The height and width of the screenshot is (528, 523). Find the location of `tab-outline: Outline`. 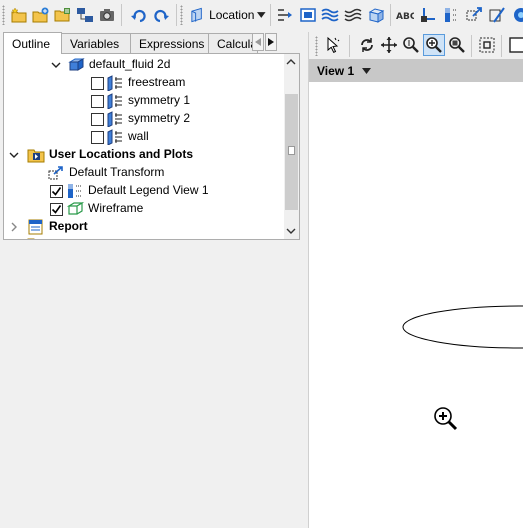

tab-outline: Outline is located at coordinates (32, 43).